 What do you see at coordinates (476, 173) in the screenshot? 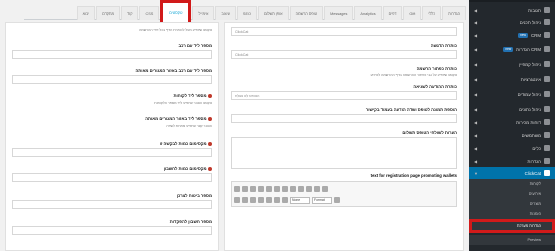
I see `chevron-down-icon: ▼` at bounding box center [476, 173].